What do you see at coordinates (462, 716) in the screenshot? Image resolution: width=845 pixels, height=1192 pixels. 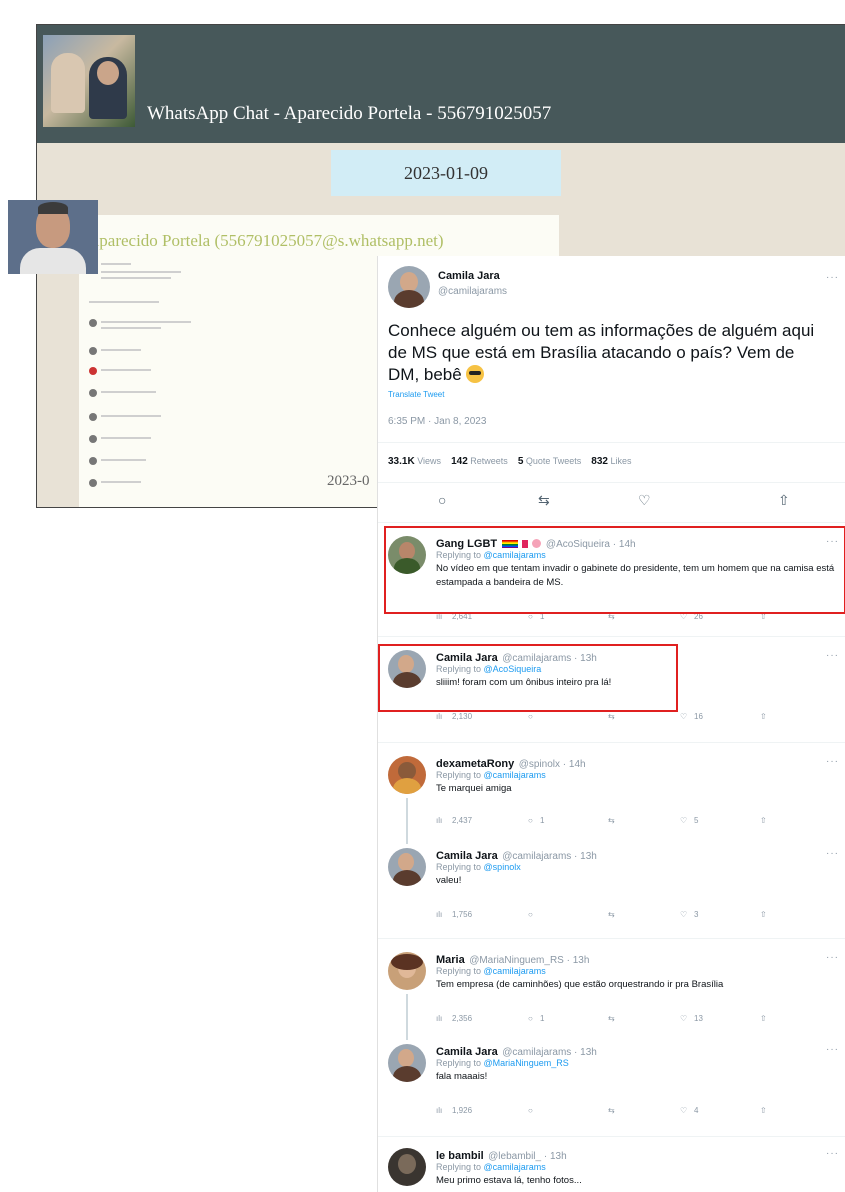 I see `views-count: 2,130` at bounding box center [462, 716].